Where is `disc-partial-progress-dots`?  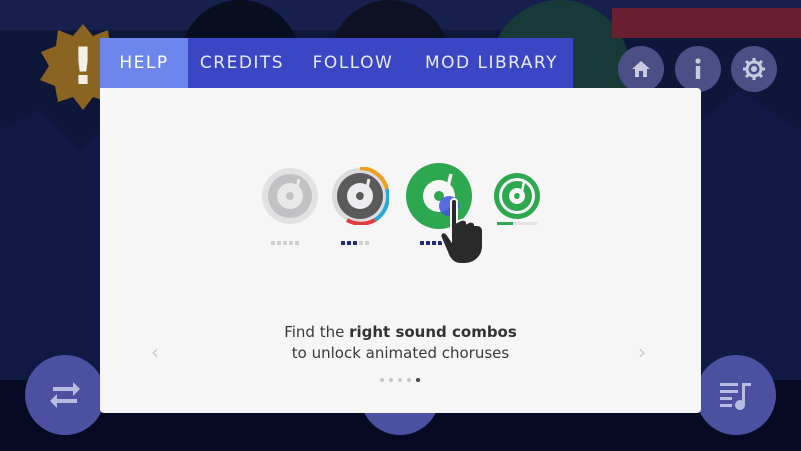 disc-partial-progress-dots is located at coordinates (355, 243).